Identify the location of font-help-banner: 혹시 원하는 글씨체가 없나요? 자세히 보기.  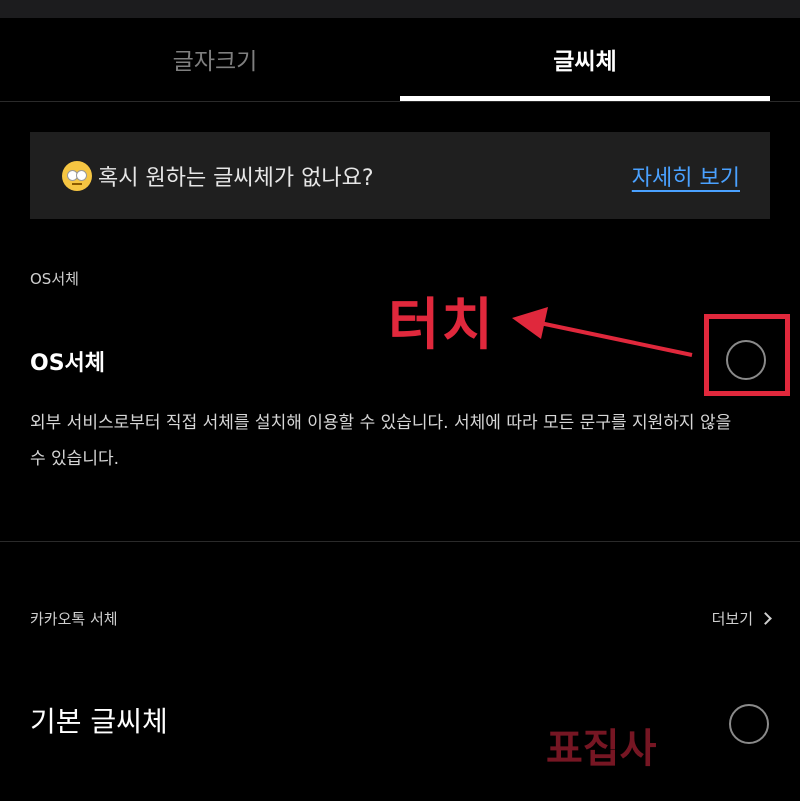
(400, 175).